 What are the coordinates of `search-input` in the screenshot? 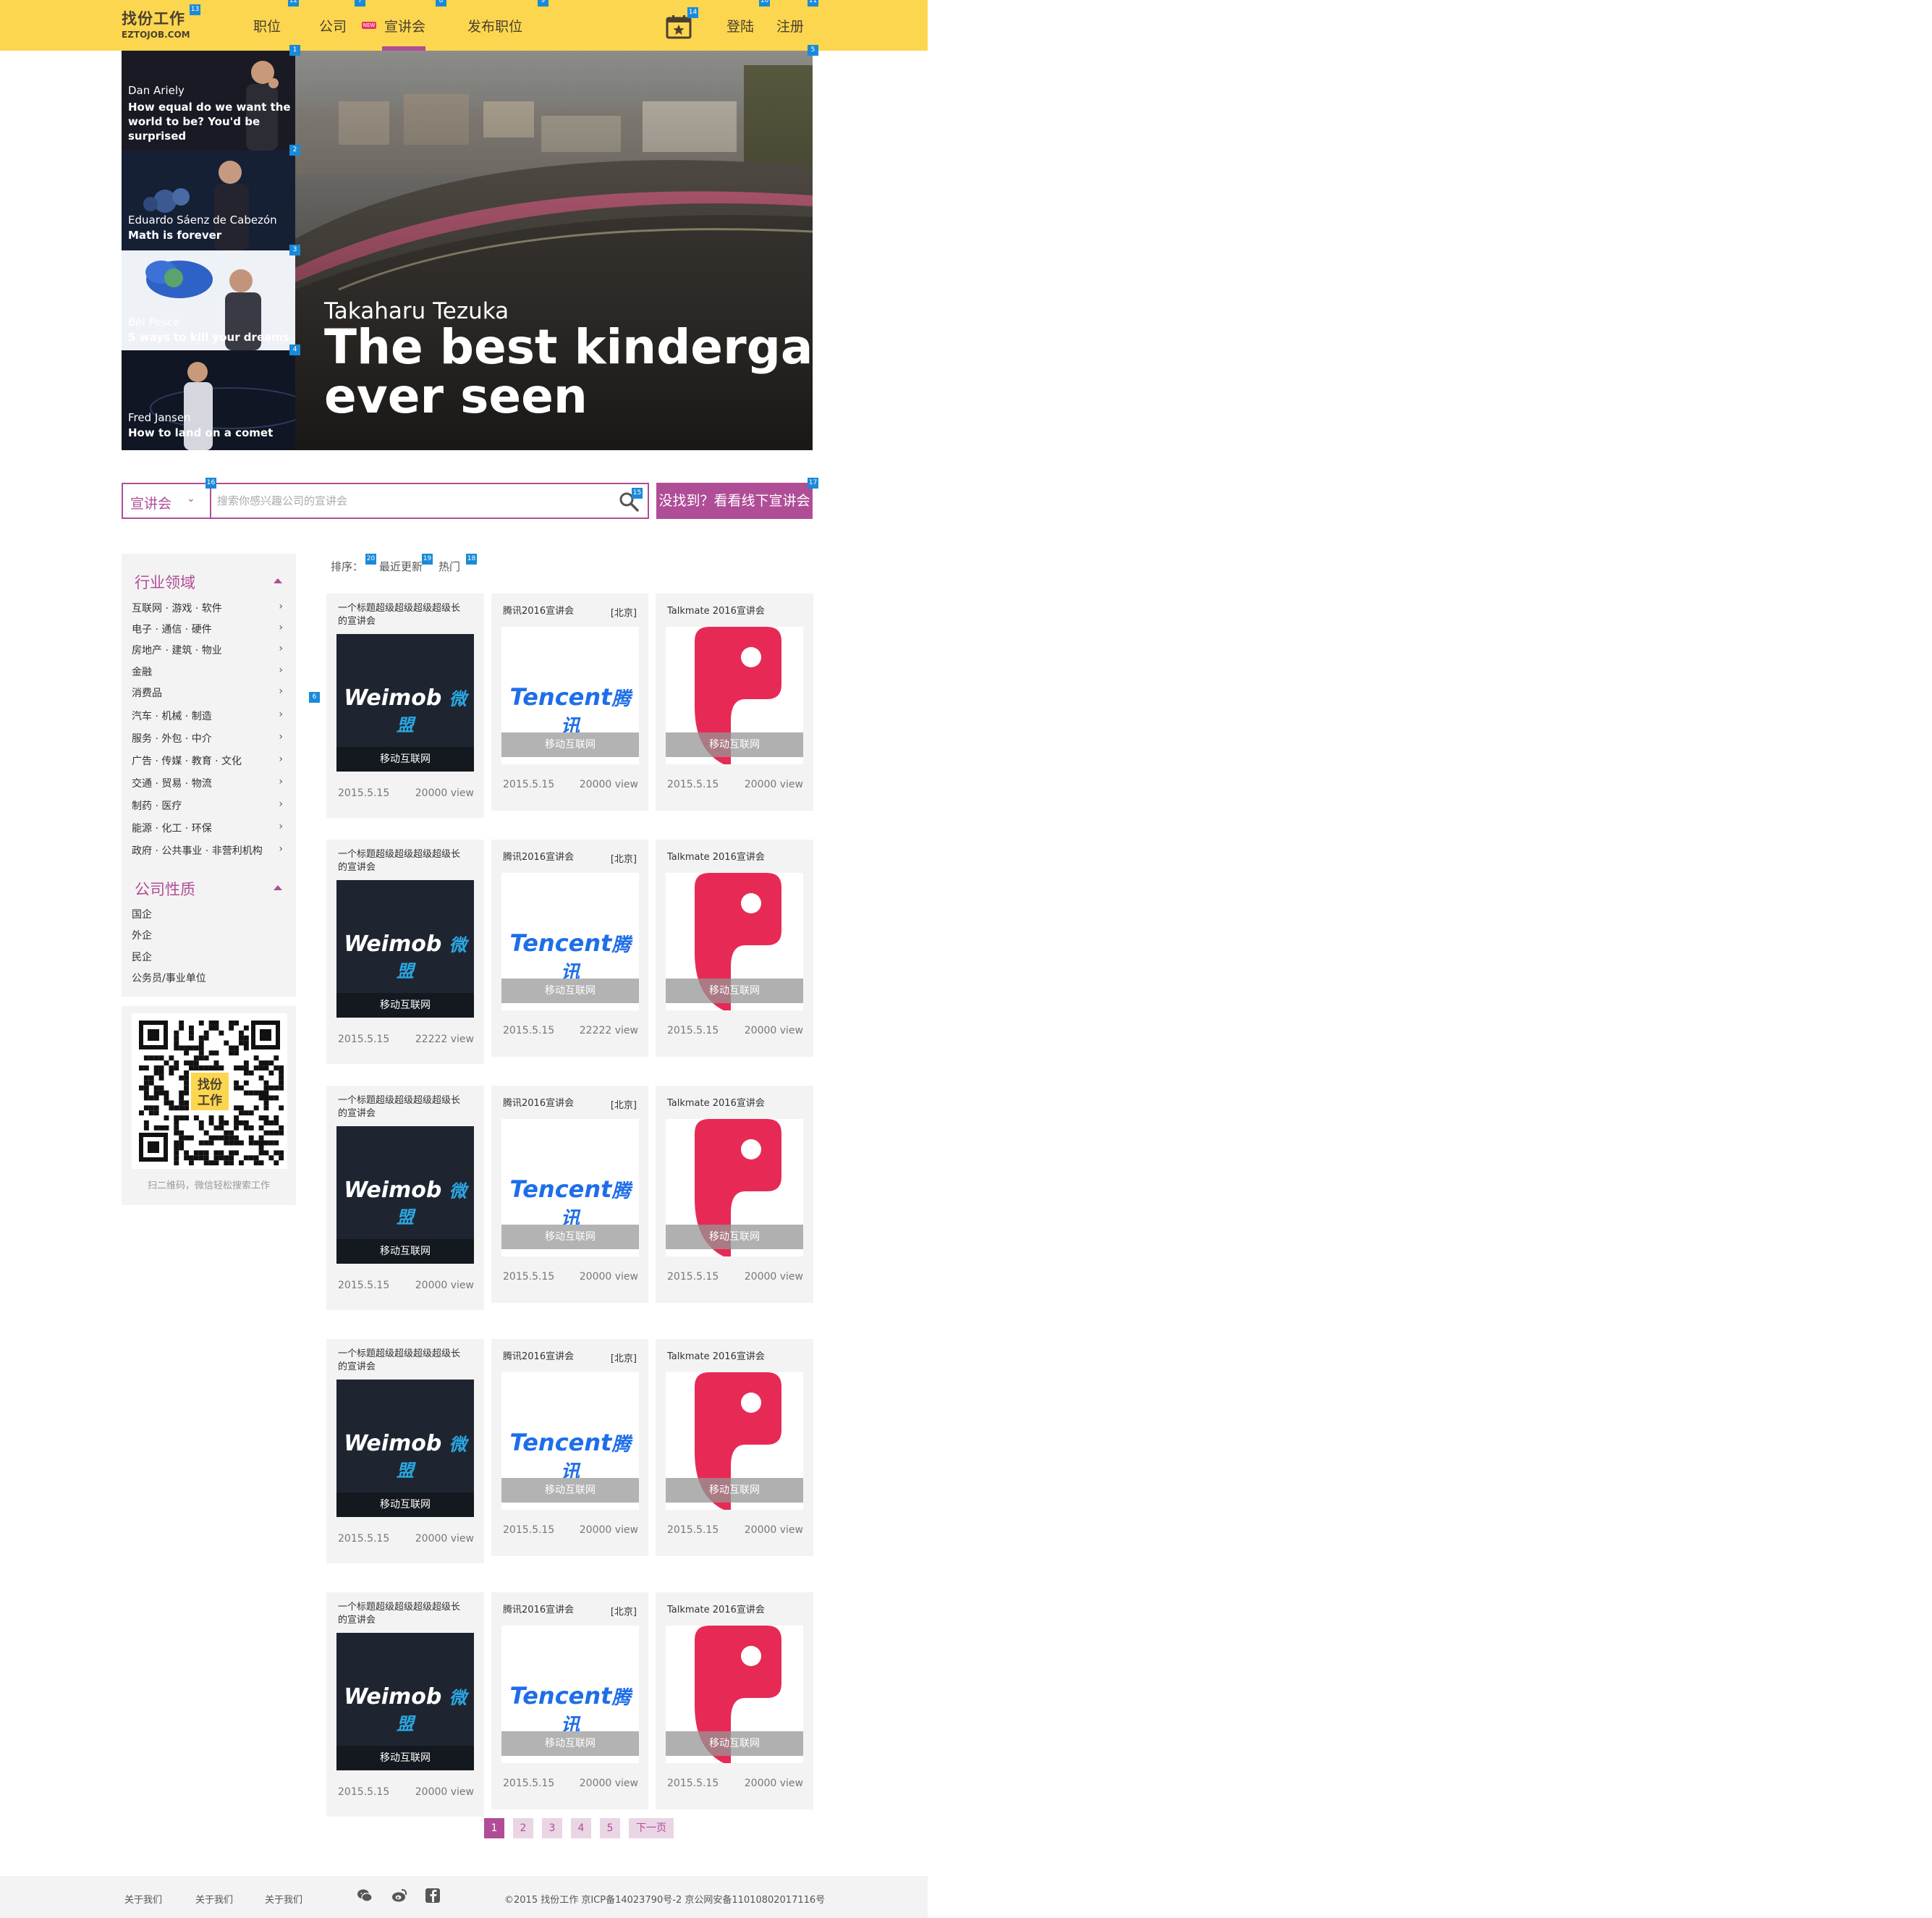 It's located at (408, 500).